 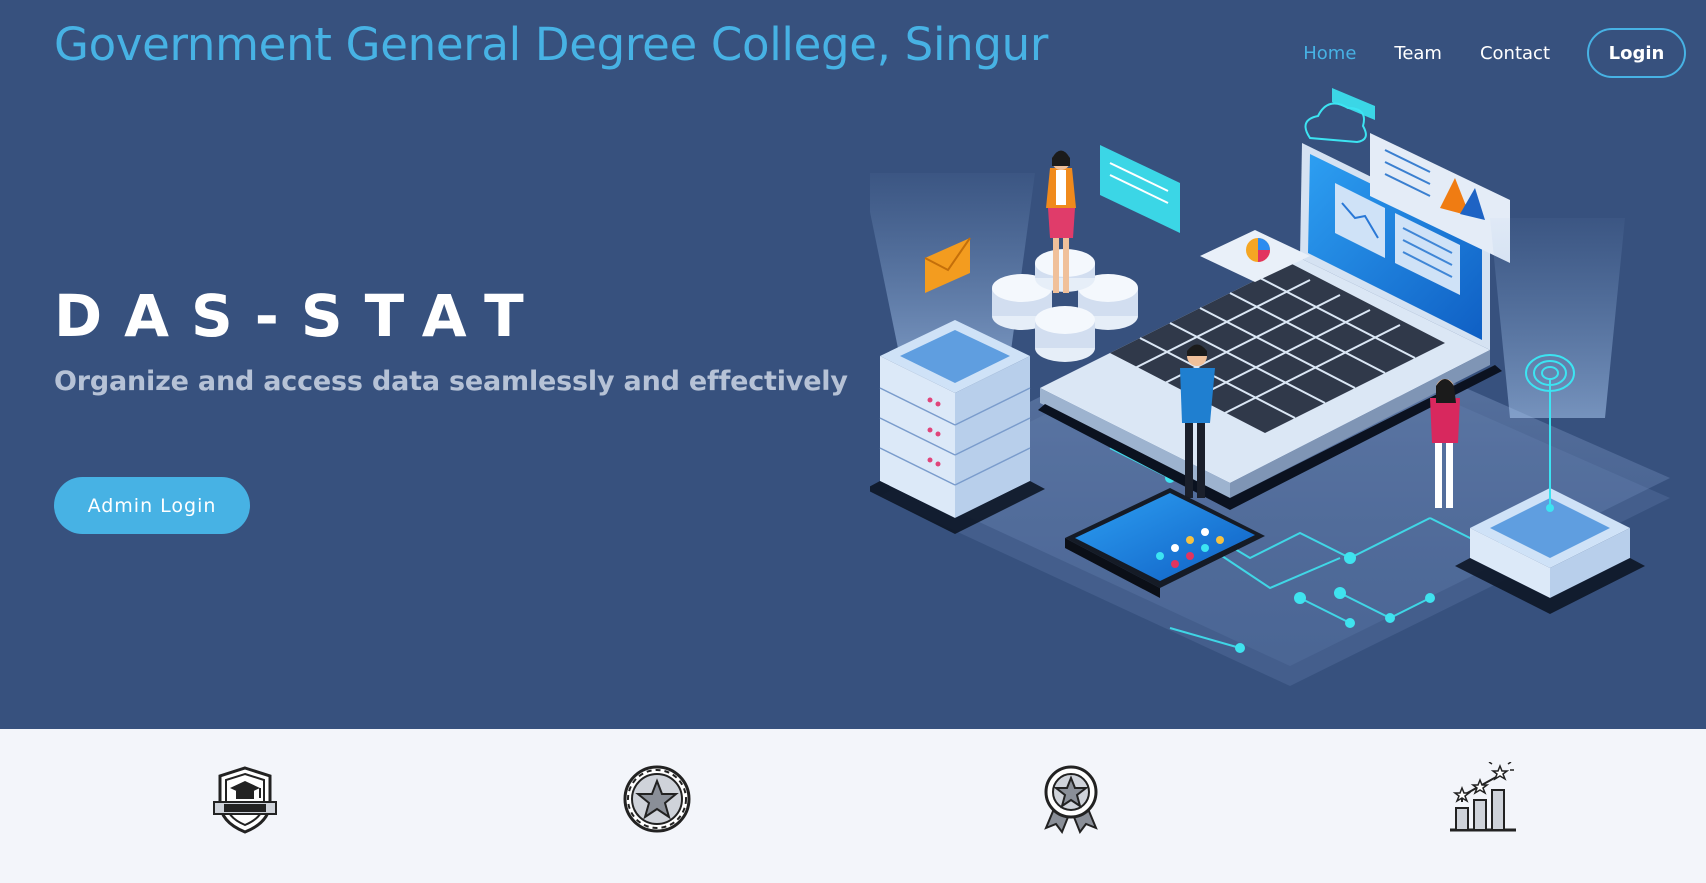 What do you see at coordinates (1418, 53) in the screenshot?
I see `nav-team-link: Team` at bounding box center [1418, 53].